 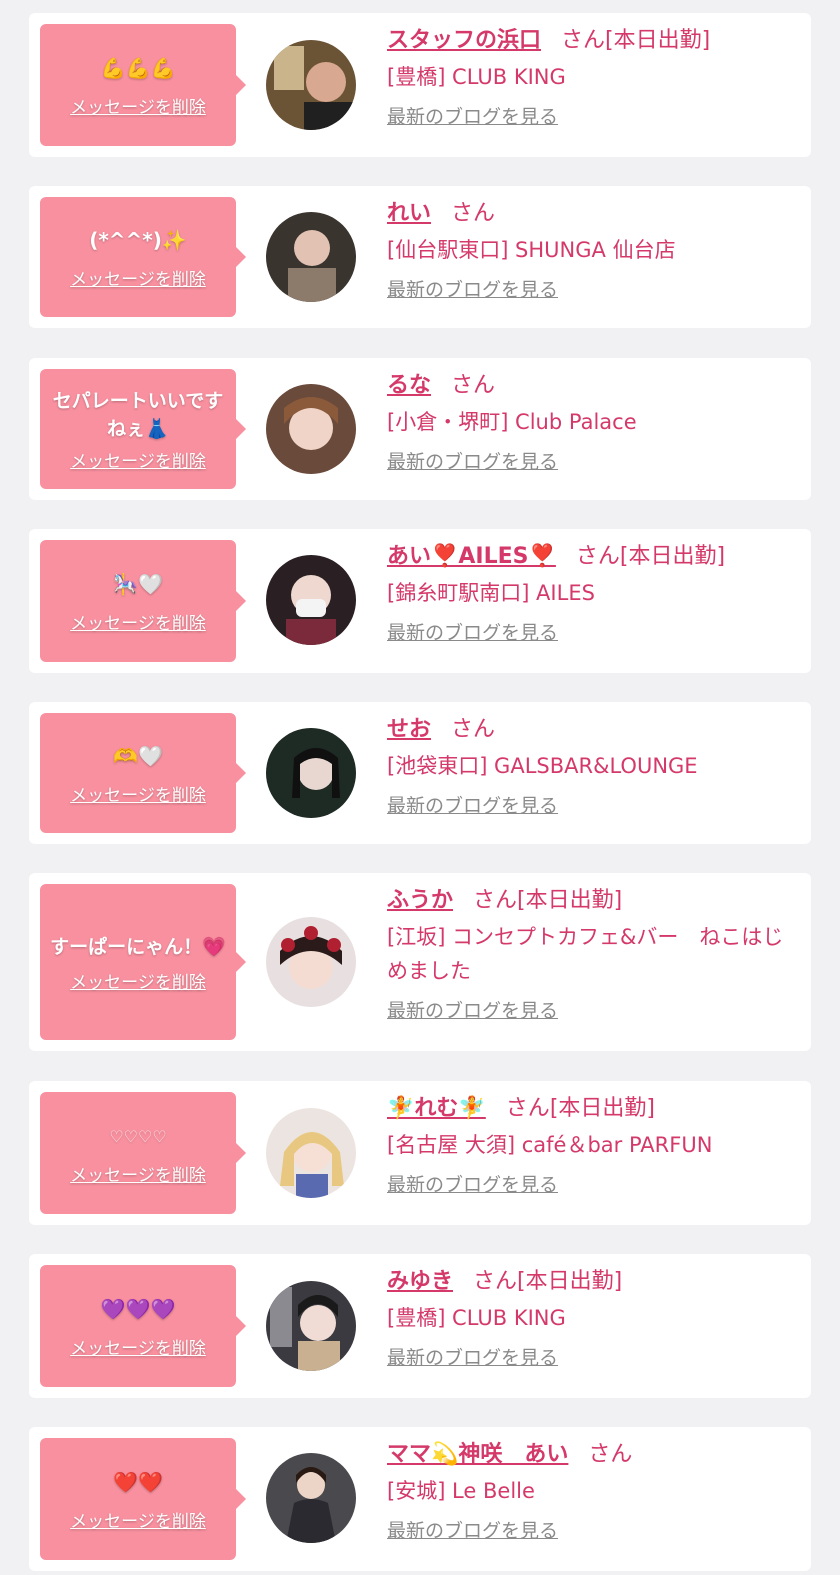 I want to click on message-bubble: セパレートいいですねぇ👗 メッセージを削除, so click(x=143, y=429).